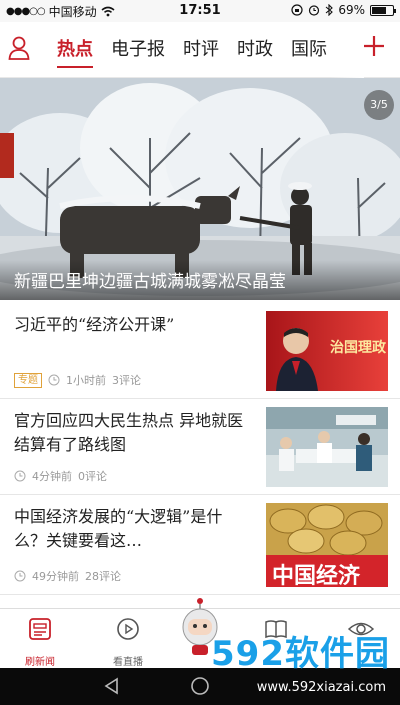 This screenshot has height=705, width=400. I want to click on battery-percent: 69%, so click(351, 10).